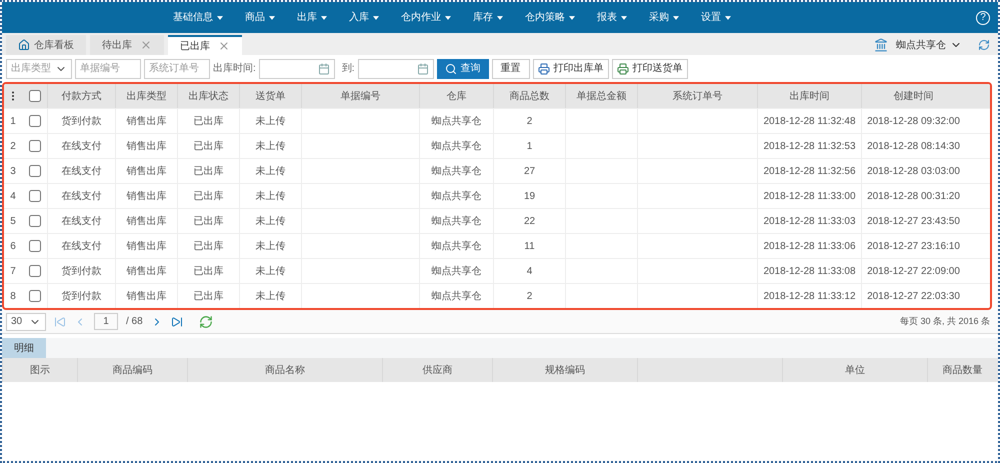  I want to click on table-cell-text: 2, so click(529, 121).